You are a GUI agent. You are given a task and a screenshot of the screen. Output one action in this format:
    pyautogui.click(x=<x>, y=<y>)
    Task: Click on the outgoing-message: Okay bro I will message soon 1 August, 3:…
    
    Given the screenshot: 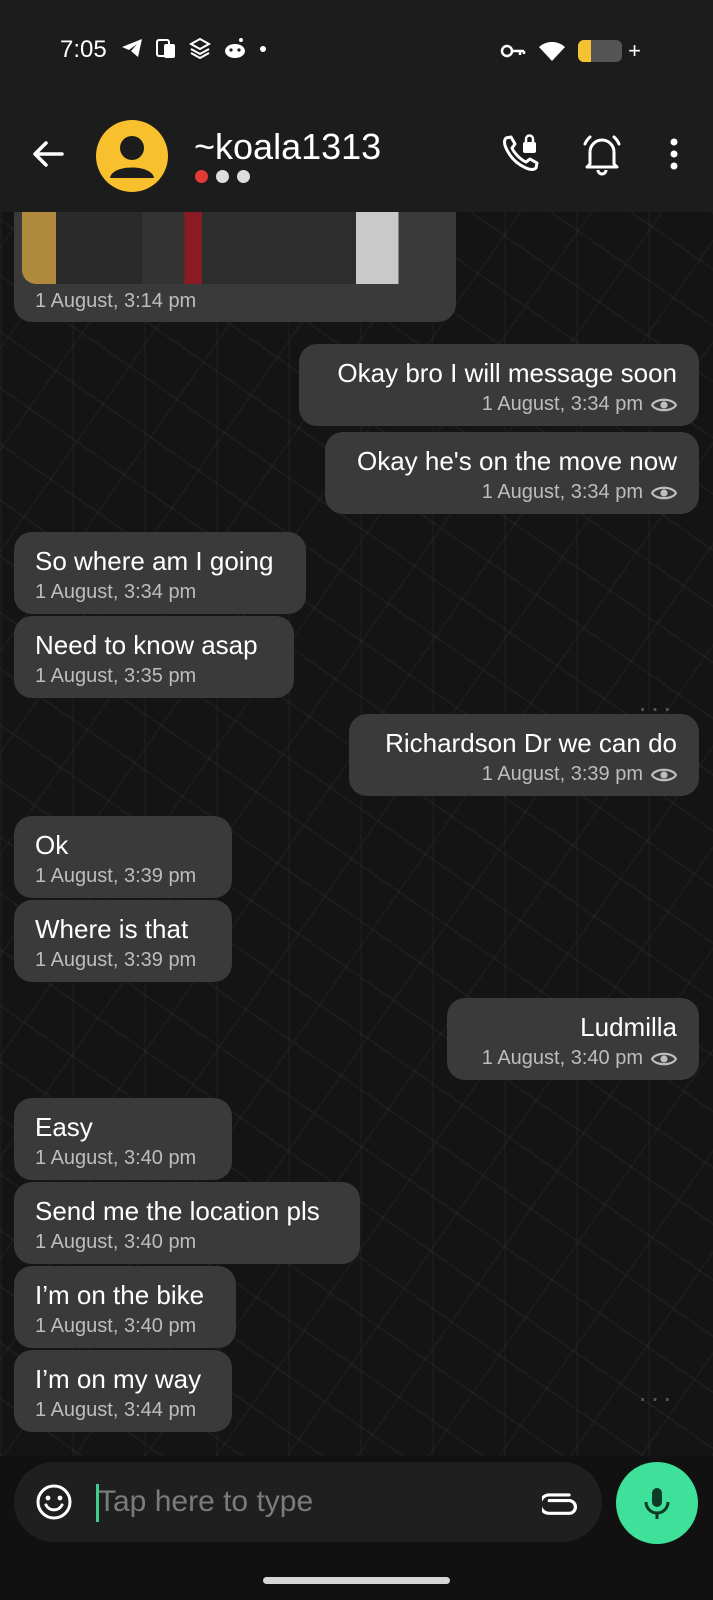 What is the action you would take?
    pyautogui.click(x=499, y=385)
    